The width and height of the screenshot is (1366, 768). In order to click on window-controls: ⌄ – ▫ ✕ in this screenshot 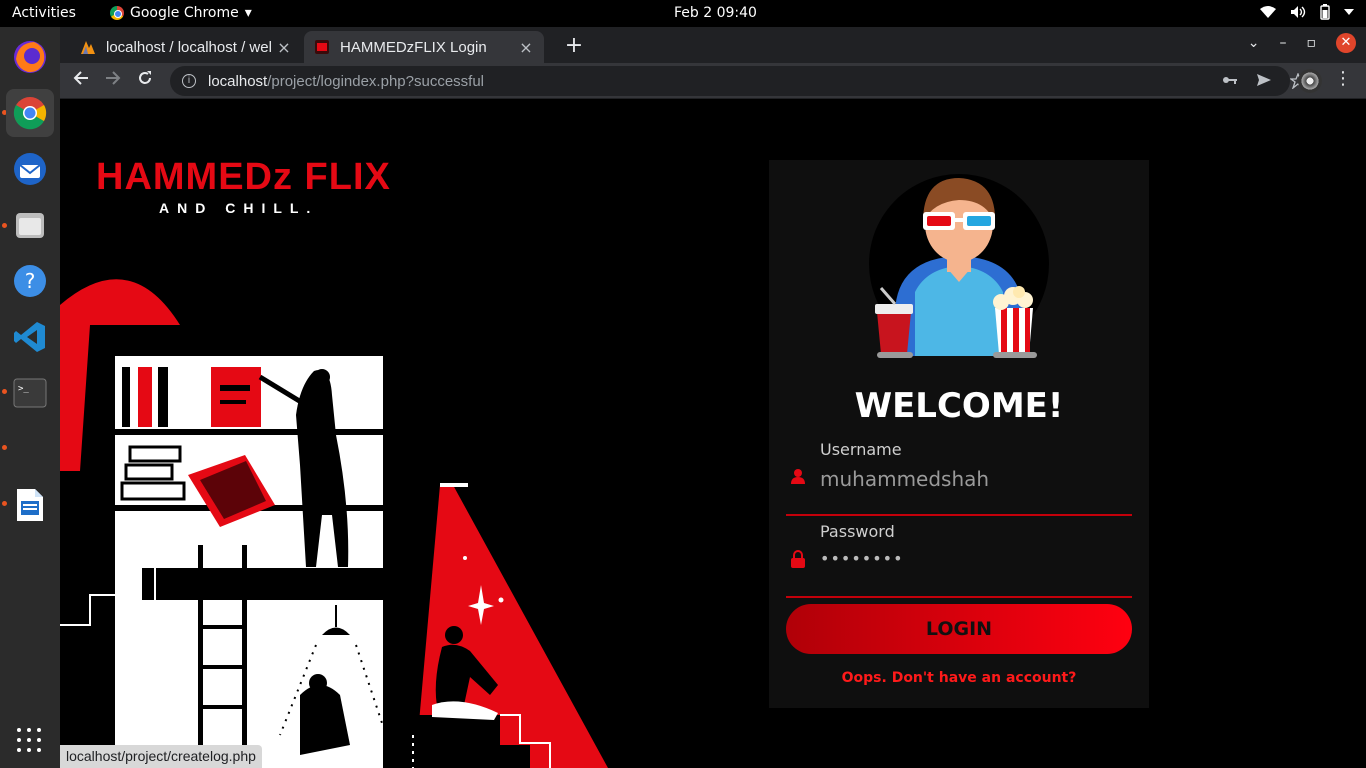, I will do `click(1302, 43)`.